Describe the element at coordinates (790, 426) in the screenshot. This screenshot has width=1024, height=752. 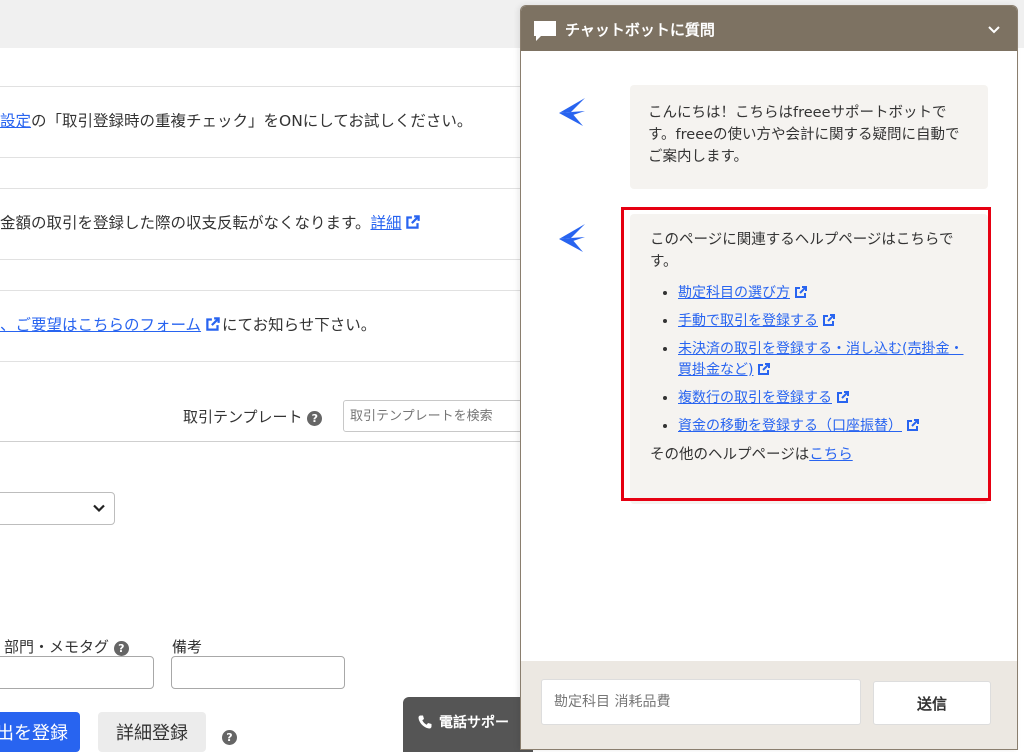
I see `help-link-fund-transfer: 資金の移動を登録する（口座振替）` at that location.